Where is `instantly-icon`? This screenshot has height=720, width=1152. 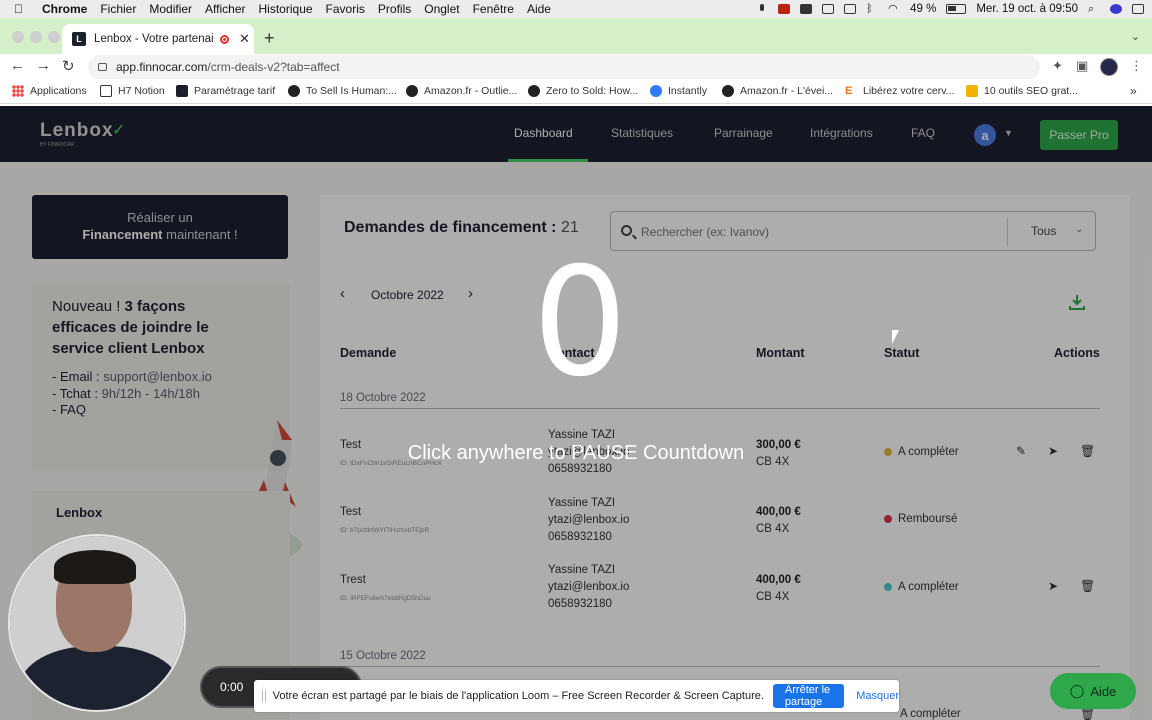
instantly-icon is located at coordinates (656, 91).